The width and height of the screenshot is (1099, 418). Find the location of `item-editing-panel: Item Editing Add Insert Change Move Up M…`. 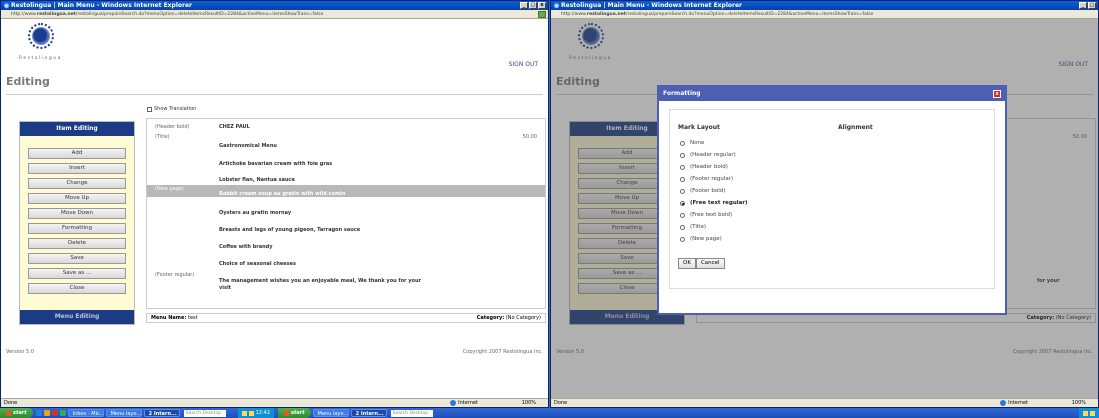

item-editing-panel: Item Editing Add Insert Change Move Up M… is located at coordinates (77, 223).